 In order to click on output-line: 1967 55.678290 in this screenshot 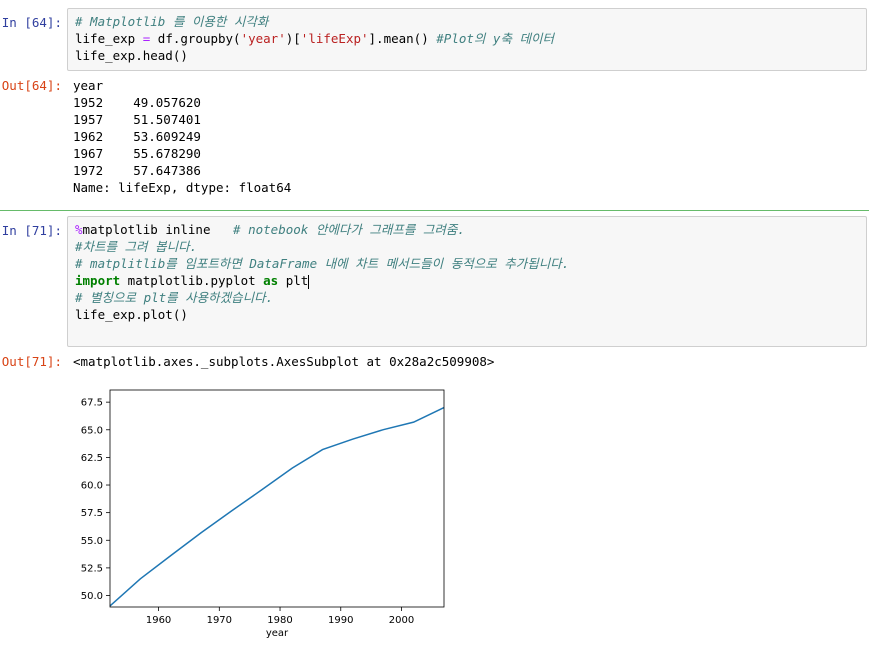, I will do `click(137, 153)`.